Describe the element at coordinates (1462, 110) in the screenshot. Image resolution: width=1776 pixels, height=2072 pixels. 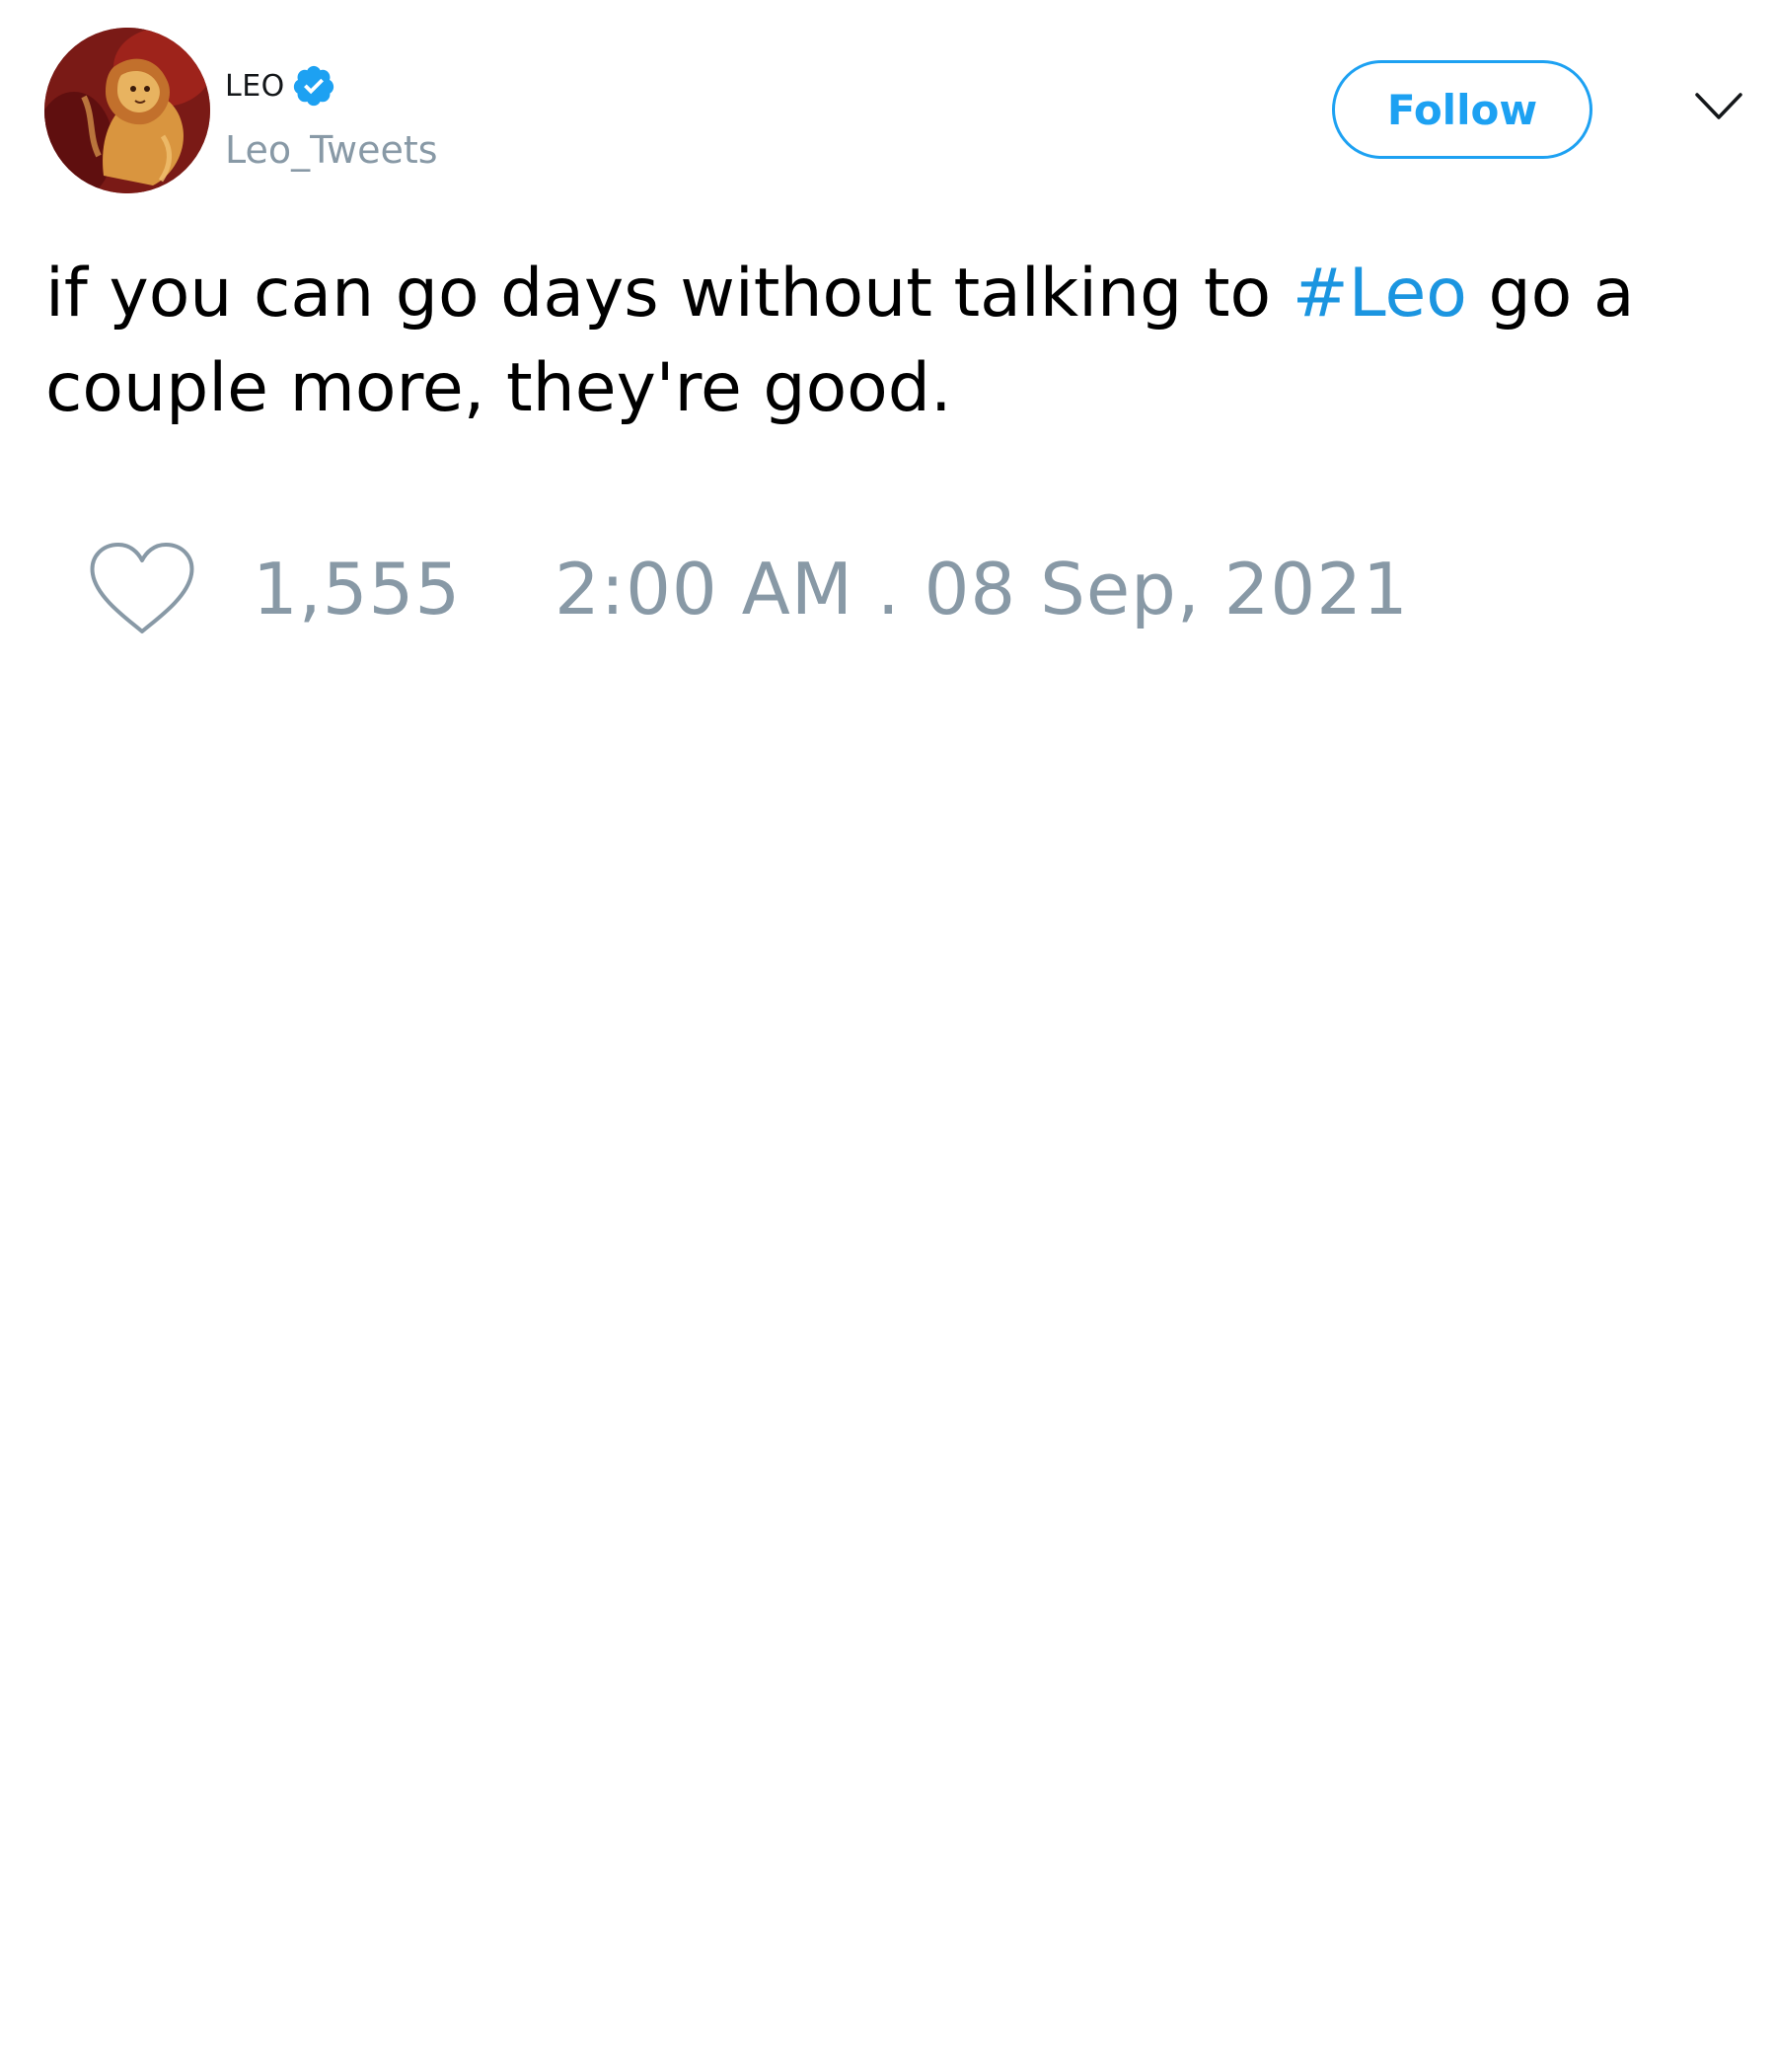
I see `follow-button: Follow` at that location.